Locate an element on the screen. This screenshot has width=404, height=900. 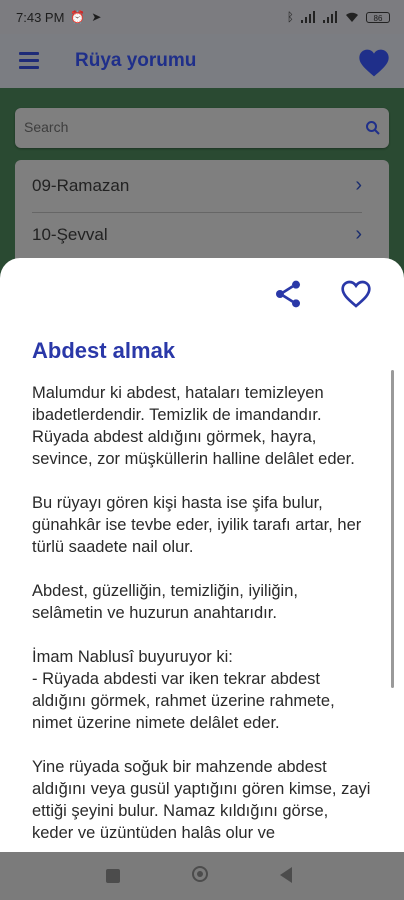
list-item: 10-Şevval › is located at coordinates (197, 237).